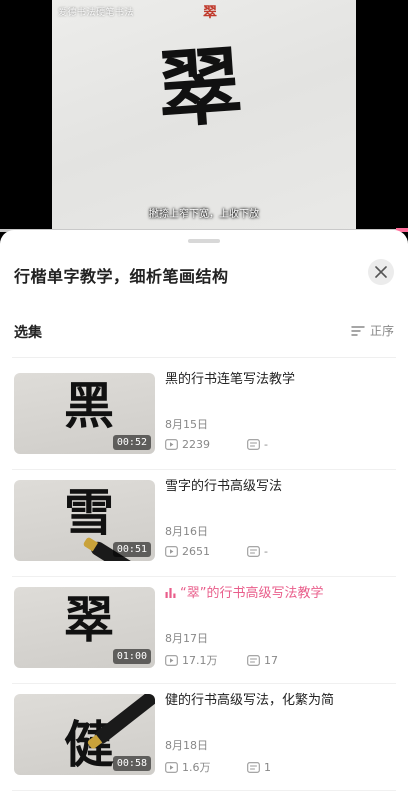  What do you see at coordinates (186, 531) in the screenshot?
I see `episode-date: 8月16日` at bounding box center [186, 531].